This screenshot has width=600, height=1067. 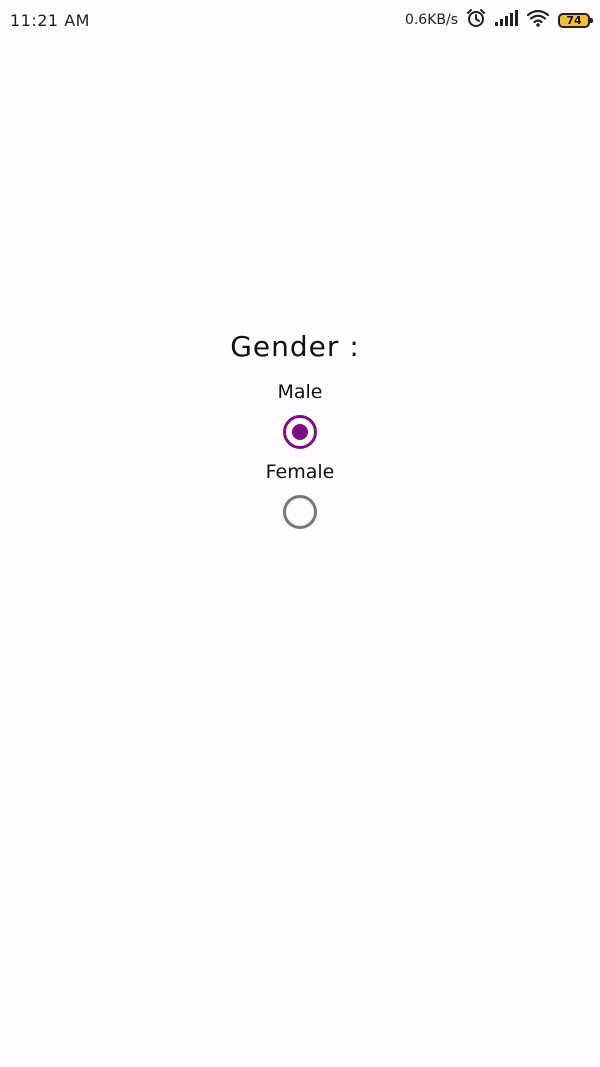 I want to click on radio-selected-dot, so click(x=300, y=432).